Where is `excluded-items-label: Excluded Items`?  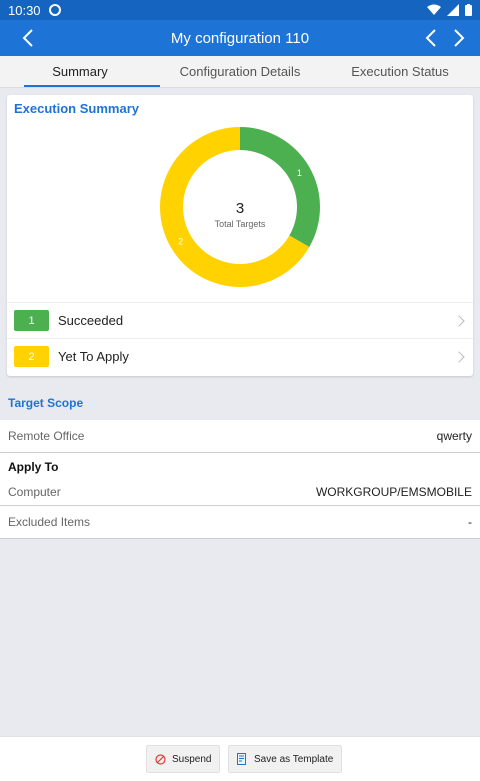 excluded-items-label: Excluded Items is located at coordinates (49, 522).